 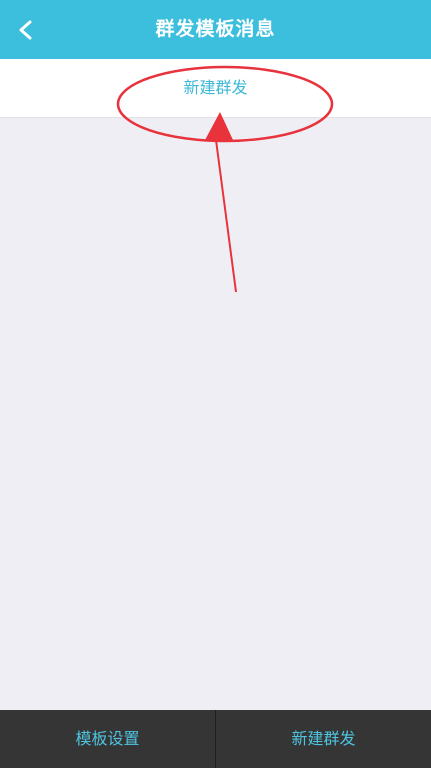 What do you see at coordinates (107, 739) in the screenshot?
I see `template-settings-button: 模板设置` at bounding box center [107, 739].